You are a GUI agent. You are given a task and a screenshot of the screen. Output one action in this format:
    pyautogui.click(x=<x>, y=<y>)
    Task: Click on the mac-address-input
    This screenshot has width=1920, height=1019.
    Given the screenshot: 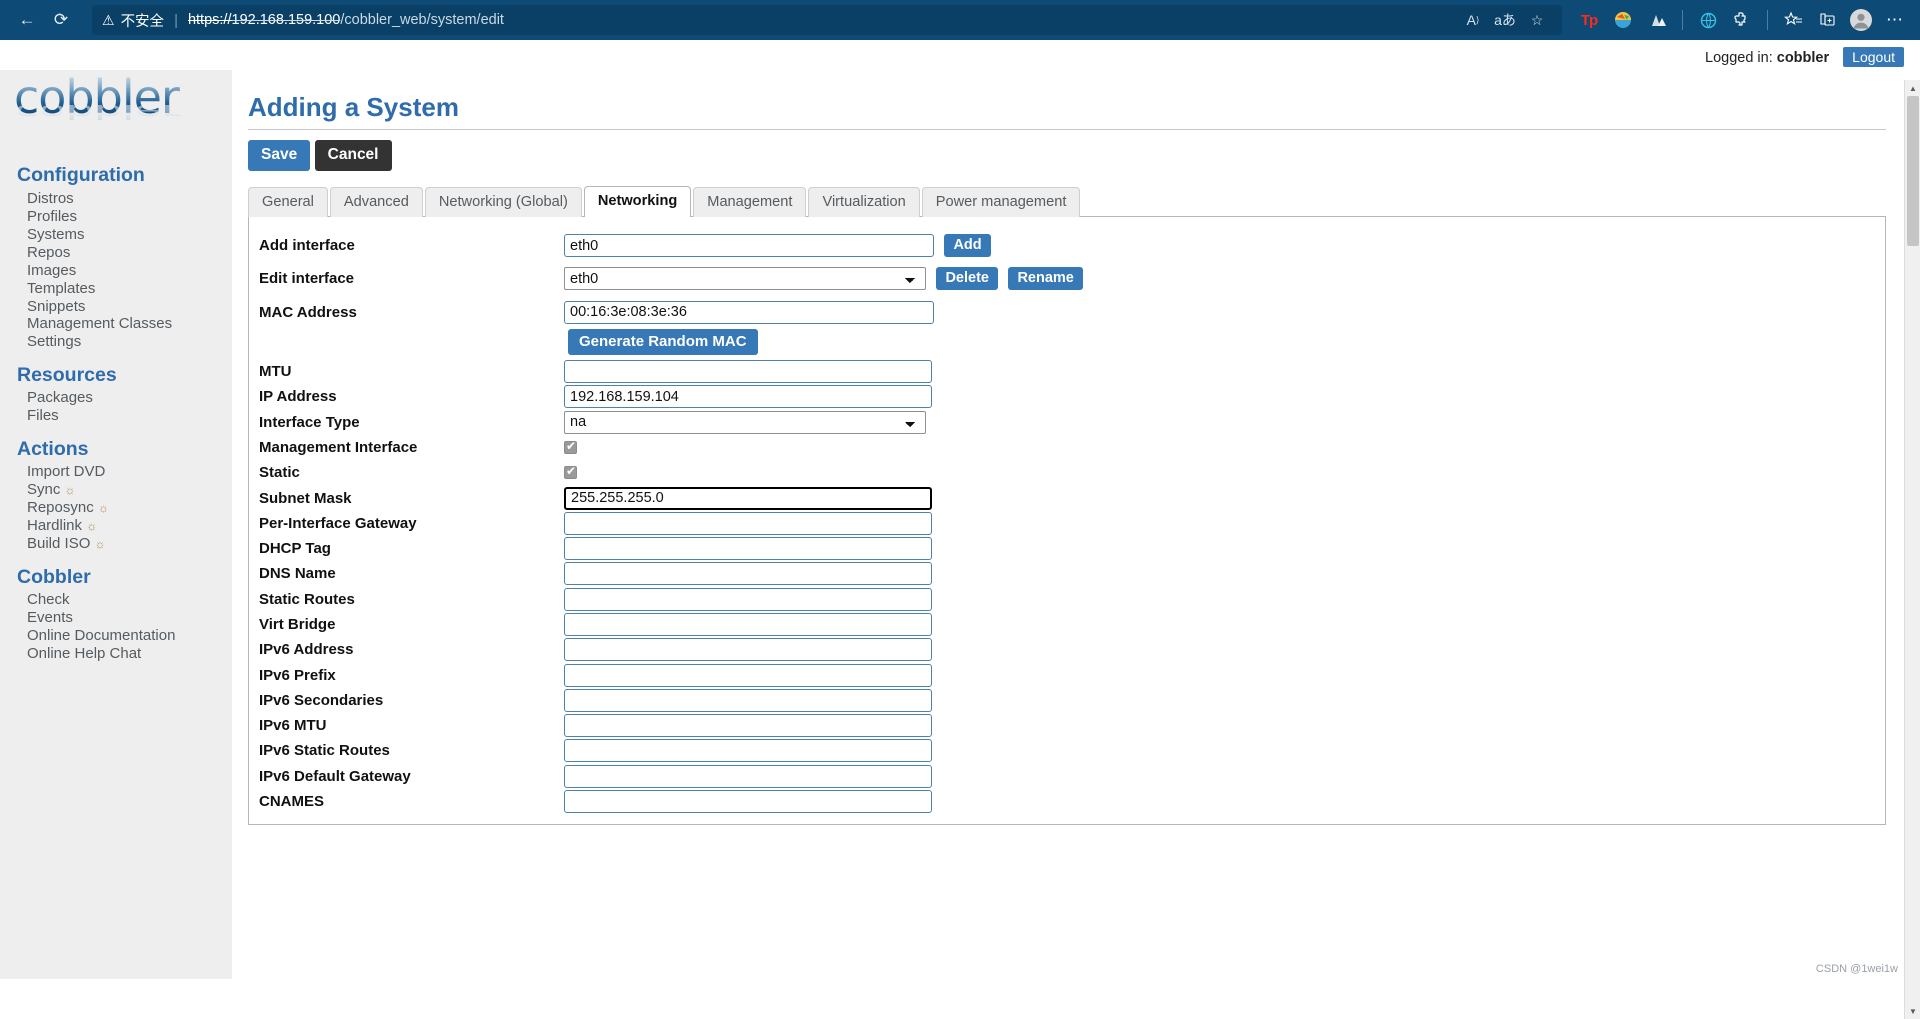 What is the action you would take?
    pyautogui.click(x=749, y=312)
    